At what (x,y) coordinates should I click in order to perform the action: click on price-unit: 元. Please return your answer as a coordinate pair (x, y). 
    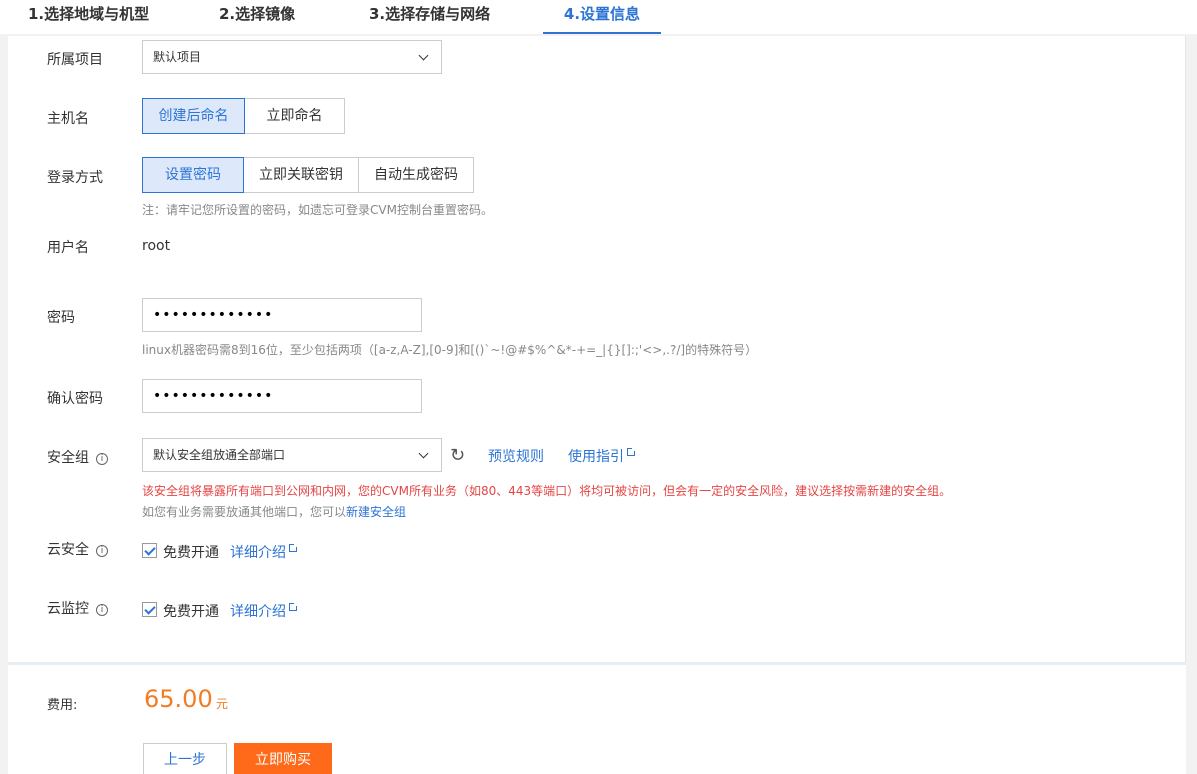
    Looking at the image, I should click on (222, 704).